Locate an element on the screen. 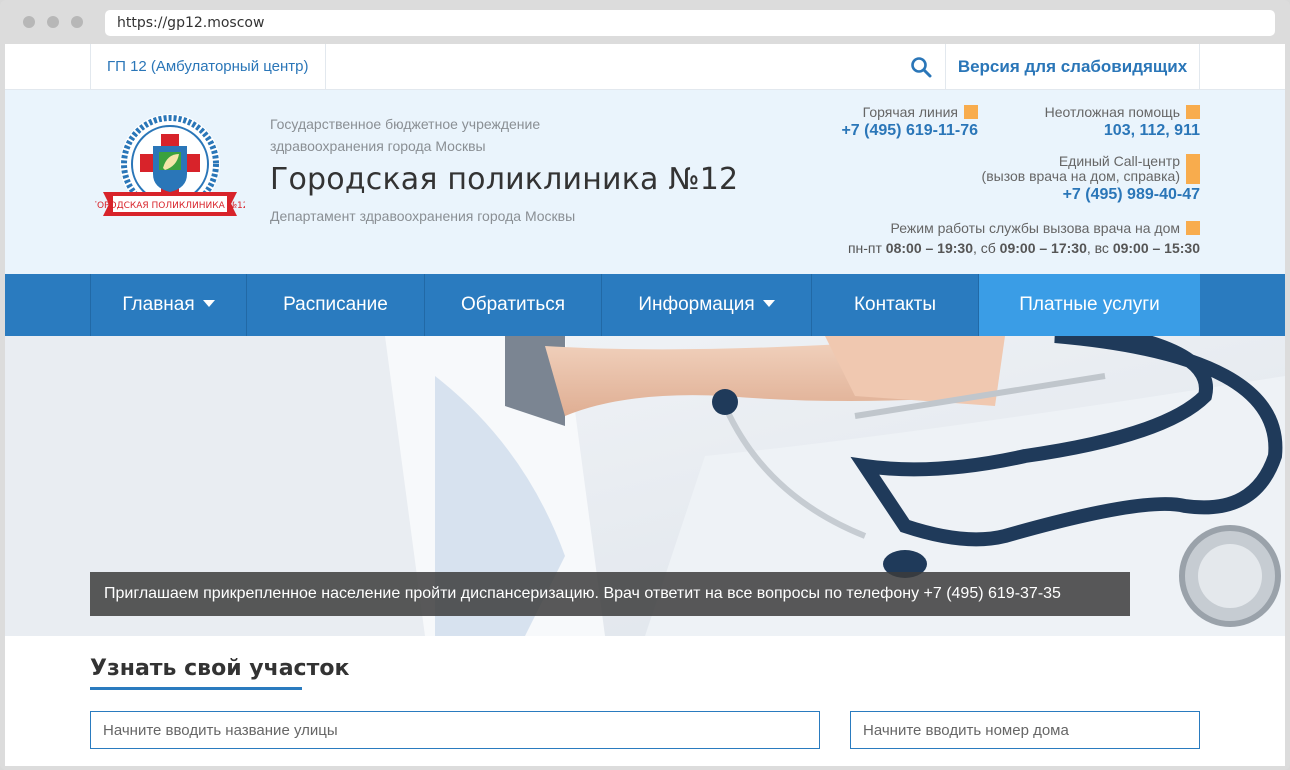  call-center-phone: +7 (495) 989-40-47 is located at coordinates (1091, 195).